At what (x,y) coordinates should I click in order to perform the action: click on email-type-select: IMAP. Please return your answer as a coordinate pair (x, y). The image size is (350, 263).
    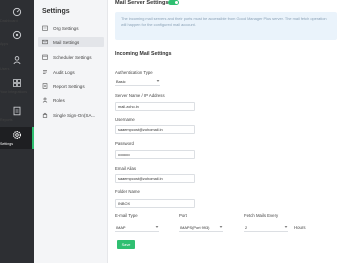
    Looking at the image, I should click on (137, 227).